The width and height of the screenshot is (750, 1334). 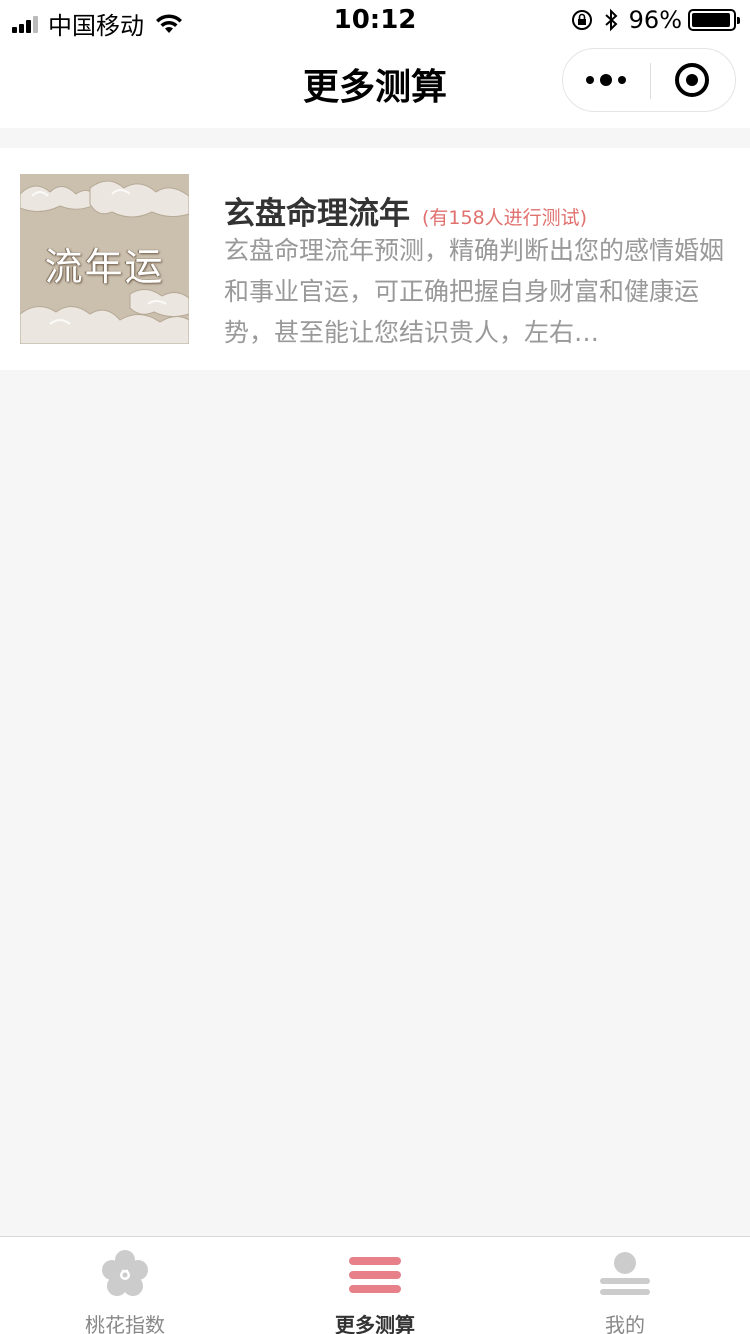 I want to click on item-thumbnail: 流年运, so click(x=104, y=259).